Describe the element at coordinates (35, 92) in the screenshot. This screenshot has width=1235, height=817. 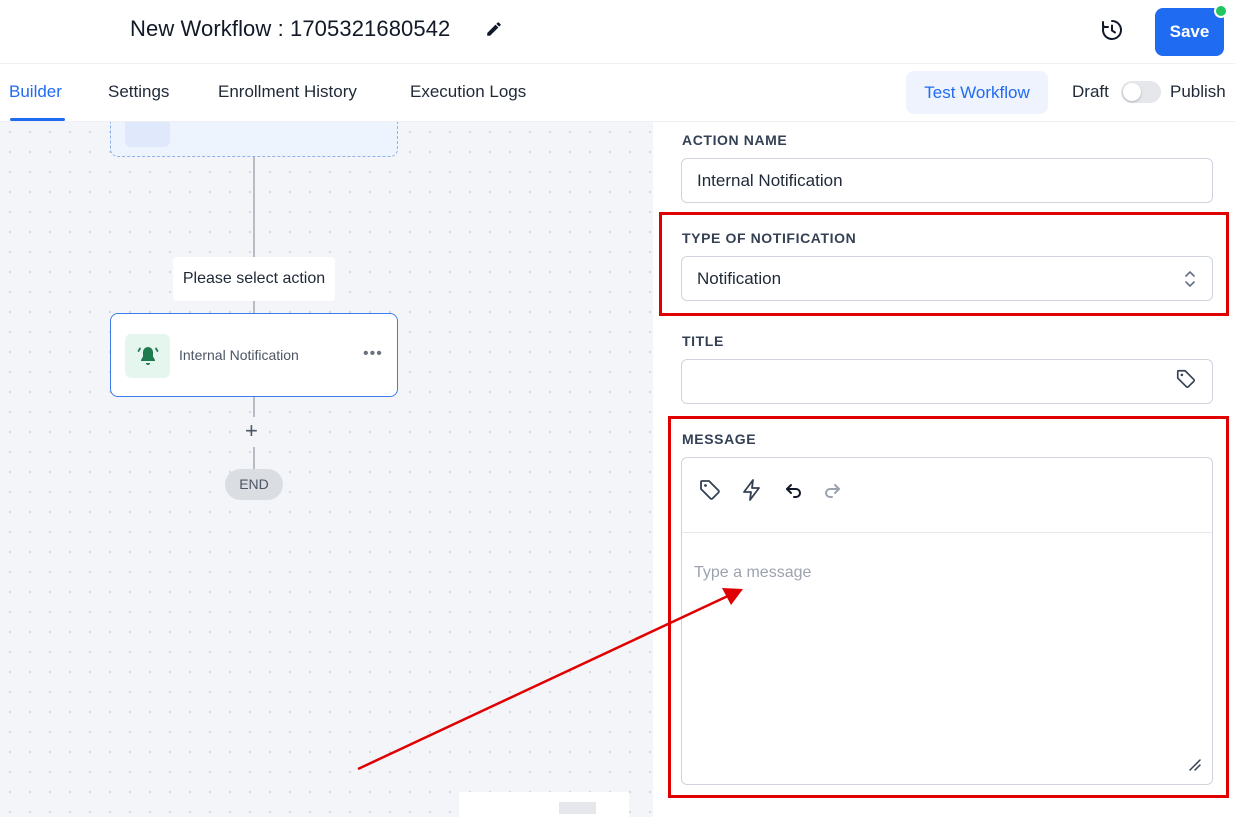
I see `tab-builder: Builder` at that location.